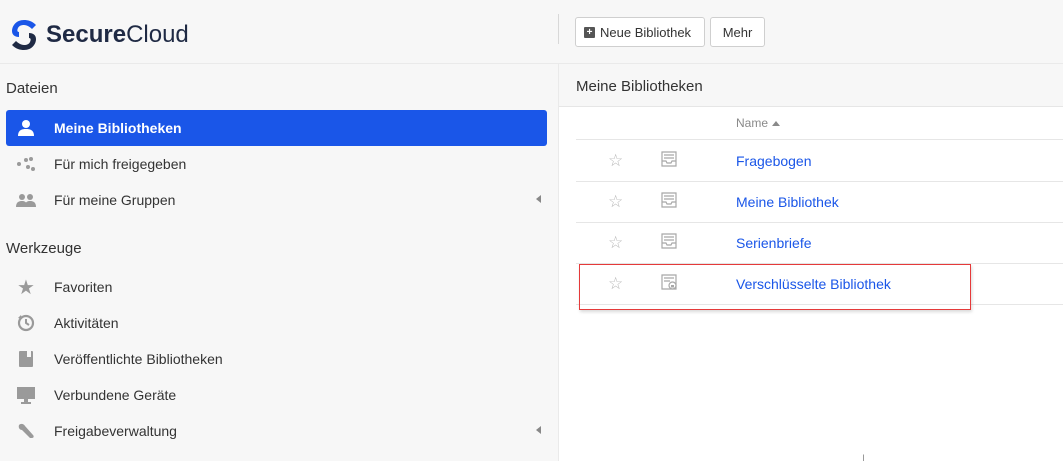  I want to click on sidebar-item-label: Für meine Gruppen, so click(115, 200).